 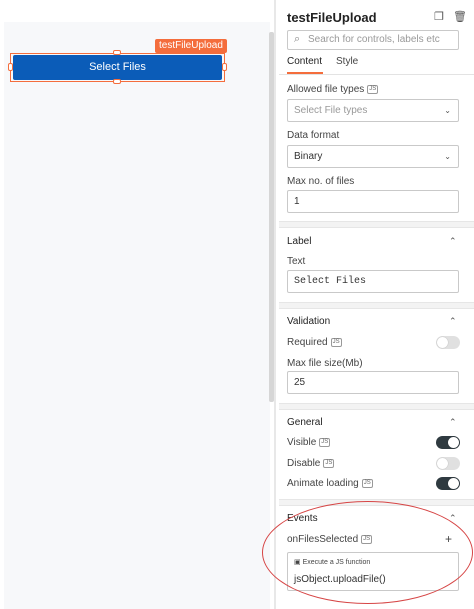 I want to click on resize-handle-right, so click(x=224, y=67).